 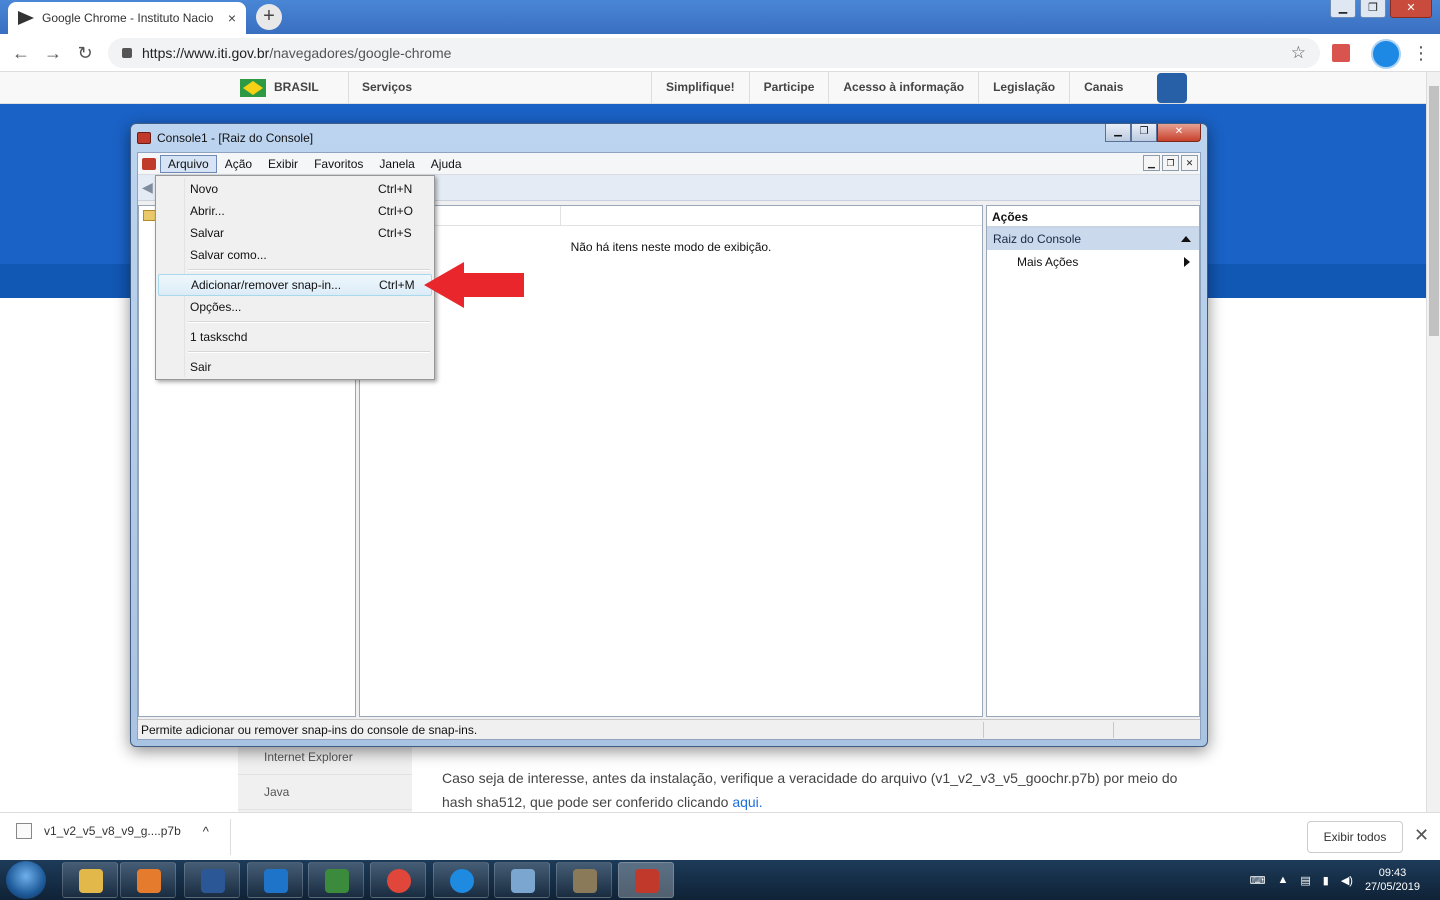 I want to click on bookmark-star-icon: ☆, so click(x=1298, y=53).